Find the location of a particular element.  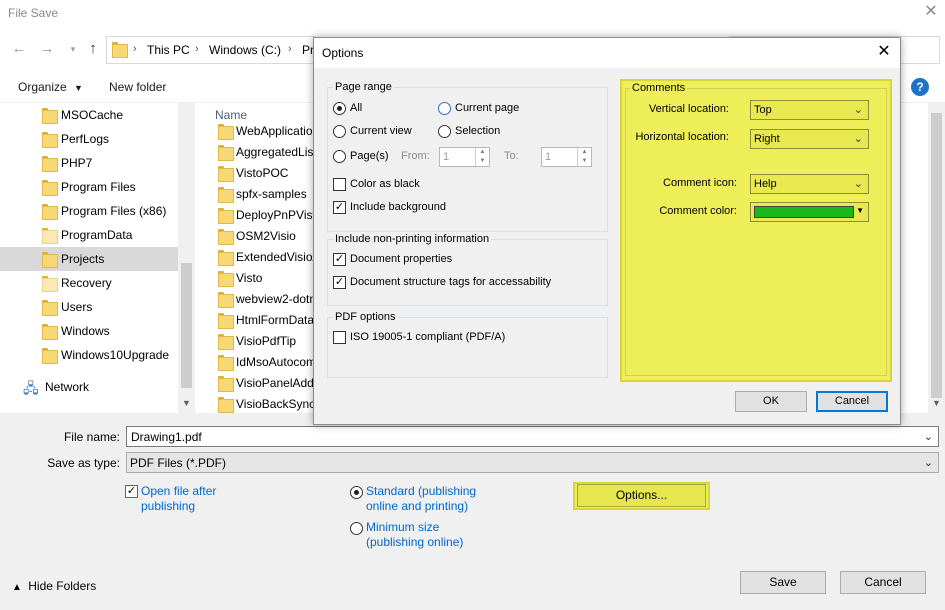

sidebar-item-selected: Projects is located at coordinates (89, 259).